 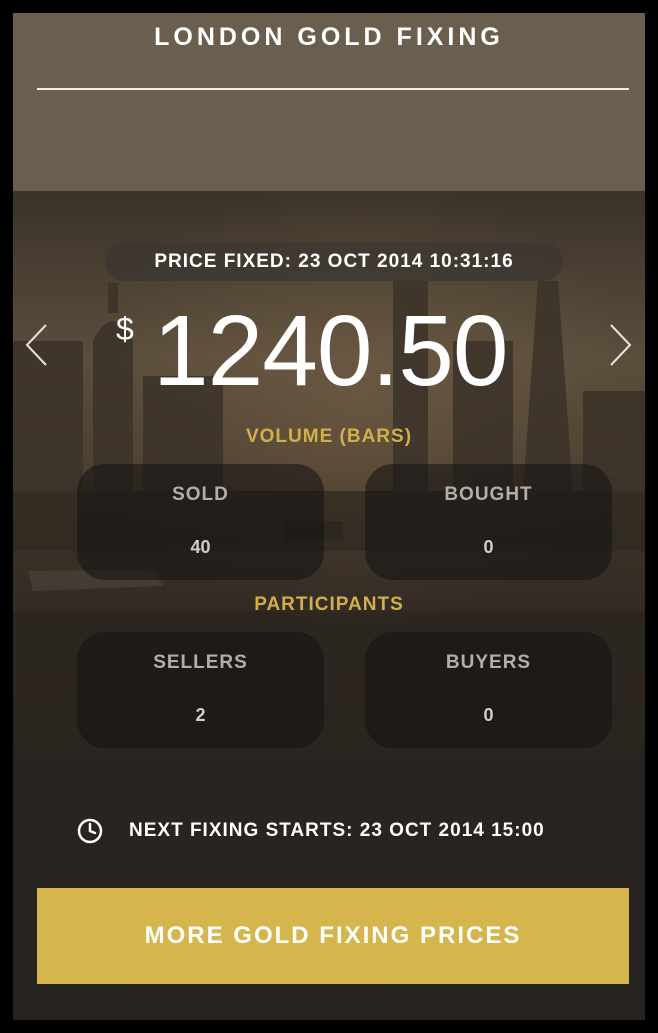 What do you see at coordinates (488, 662) in the screenshot?
I see `buyers-label: BUYERS` at bounding box center [488, 662].